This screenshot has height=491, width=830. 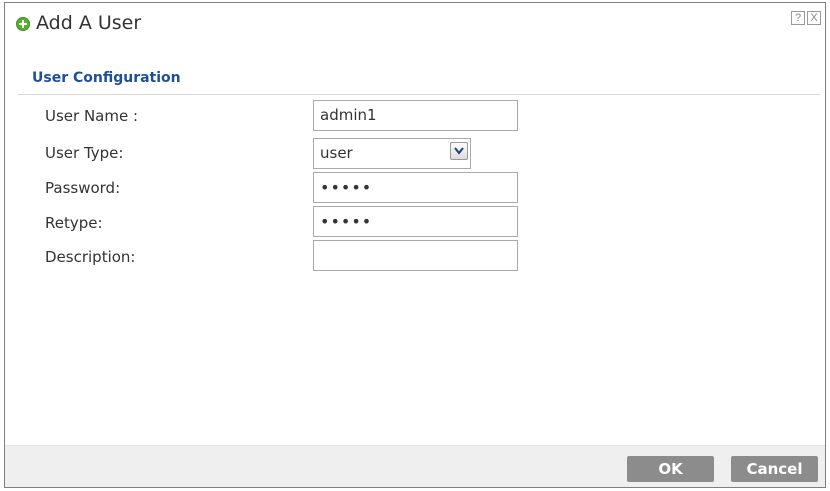 I want to click on add-circle-icon, so click(x=23, y=24).